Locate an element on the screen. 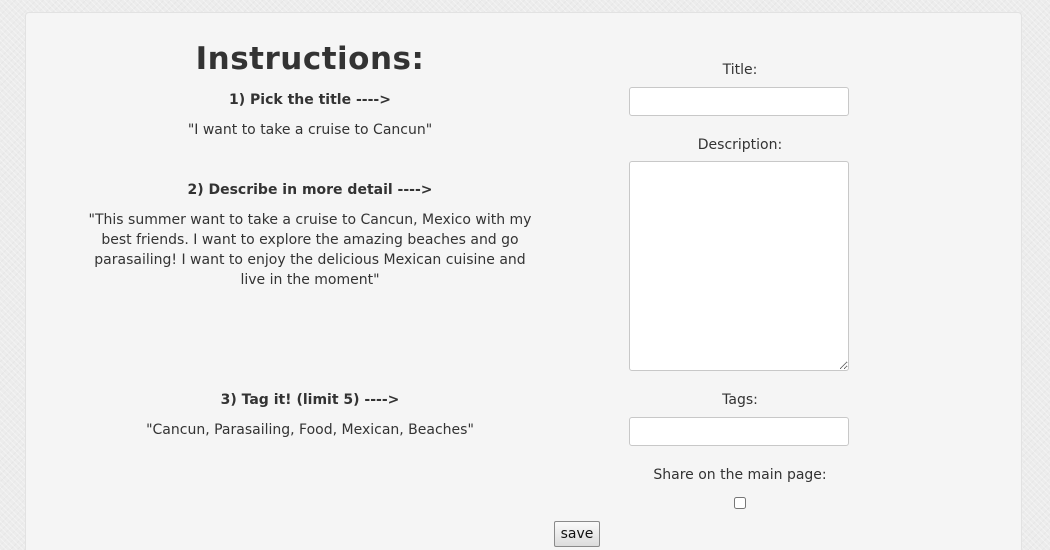 This screenshot has width=1050, height=550. share-checkbox is located at coordinates (740, 503).